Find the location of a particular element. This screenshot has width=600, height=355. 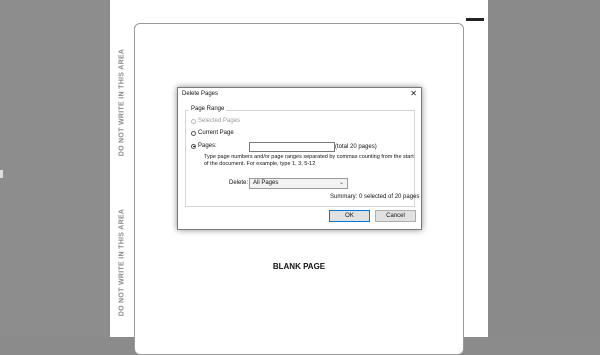

dialog-titlebar: Delete Pages ✕ is located at coordinates (299, 94).